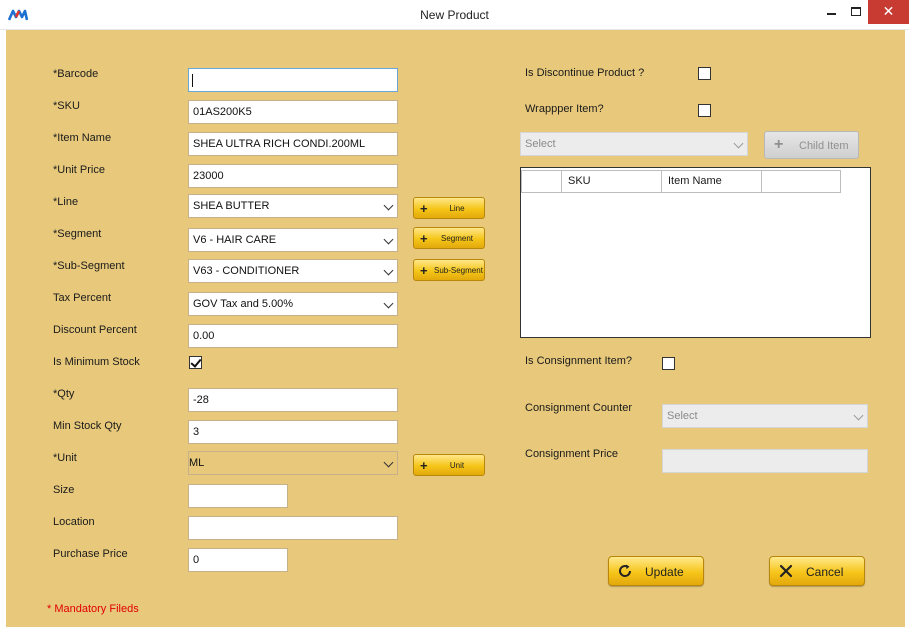  I want to click on is-consignment-label: Is Consignment Item?, so click(578, 361).